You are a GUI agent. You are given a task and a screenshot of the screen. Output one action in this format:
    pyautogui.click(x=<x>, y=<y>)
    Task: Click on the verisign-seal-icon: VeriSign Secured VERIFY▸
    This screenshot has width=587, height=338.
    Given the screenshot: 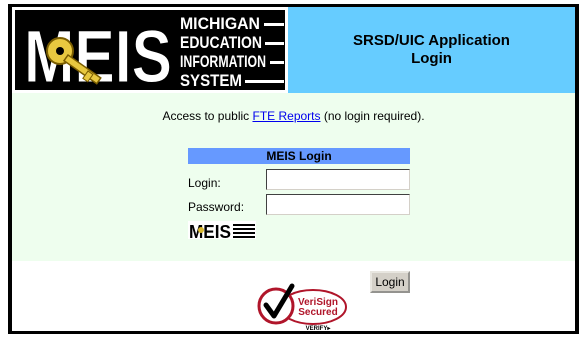 What is the action you would take?
    pyautogui.click(x=302, y=307)
    